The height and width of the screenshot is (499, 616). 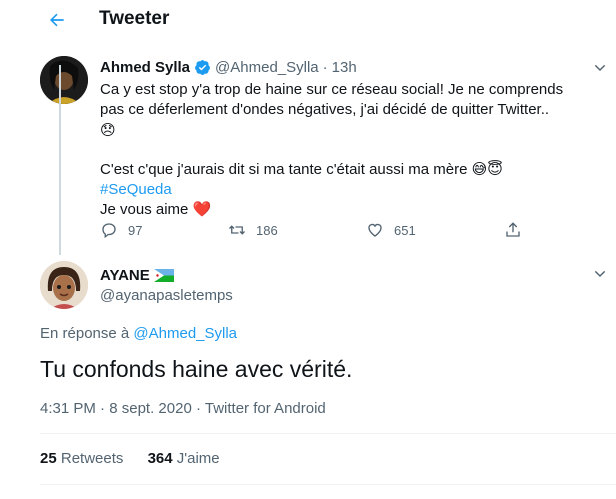 What do you see at coordinates (198, 458) in the screenshot?
I see `likes-label: J'aime` at bounding box center [198, 458].